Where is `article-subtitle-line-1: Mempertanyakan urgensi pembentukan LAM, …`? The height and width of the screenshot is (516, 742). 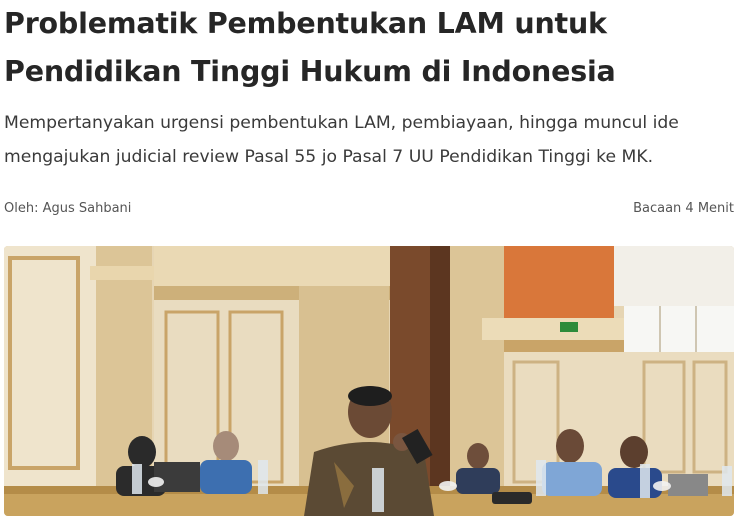 article-subtitle-line-1: Mempertanyakan urgensi pembentukan LAM, … is located at coordinates (341, 123).